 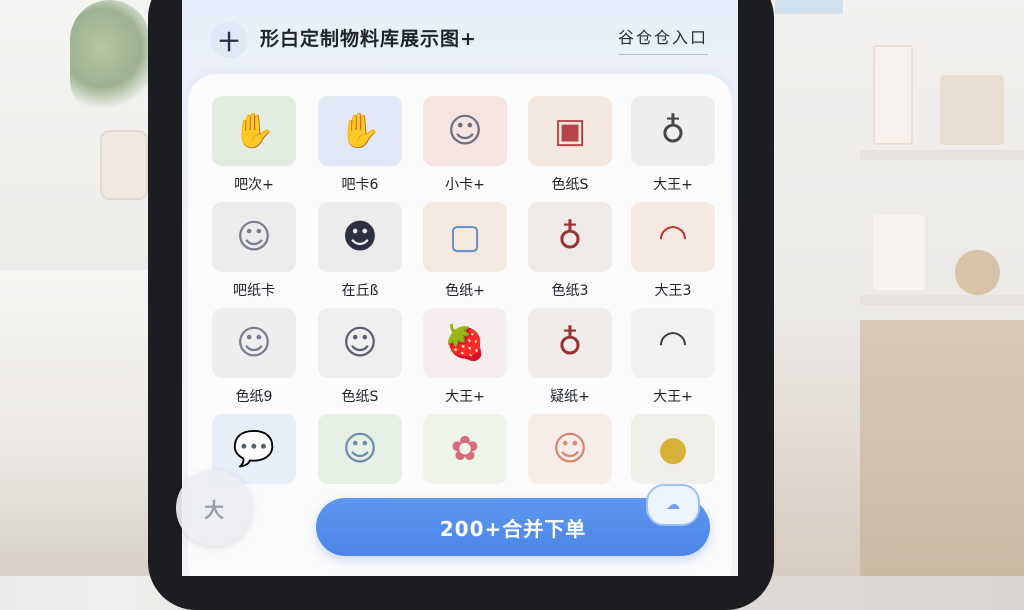 I want to click on chibi-character-icon: ☻, so click(x=360, y=237).